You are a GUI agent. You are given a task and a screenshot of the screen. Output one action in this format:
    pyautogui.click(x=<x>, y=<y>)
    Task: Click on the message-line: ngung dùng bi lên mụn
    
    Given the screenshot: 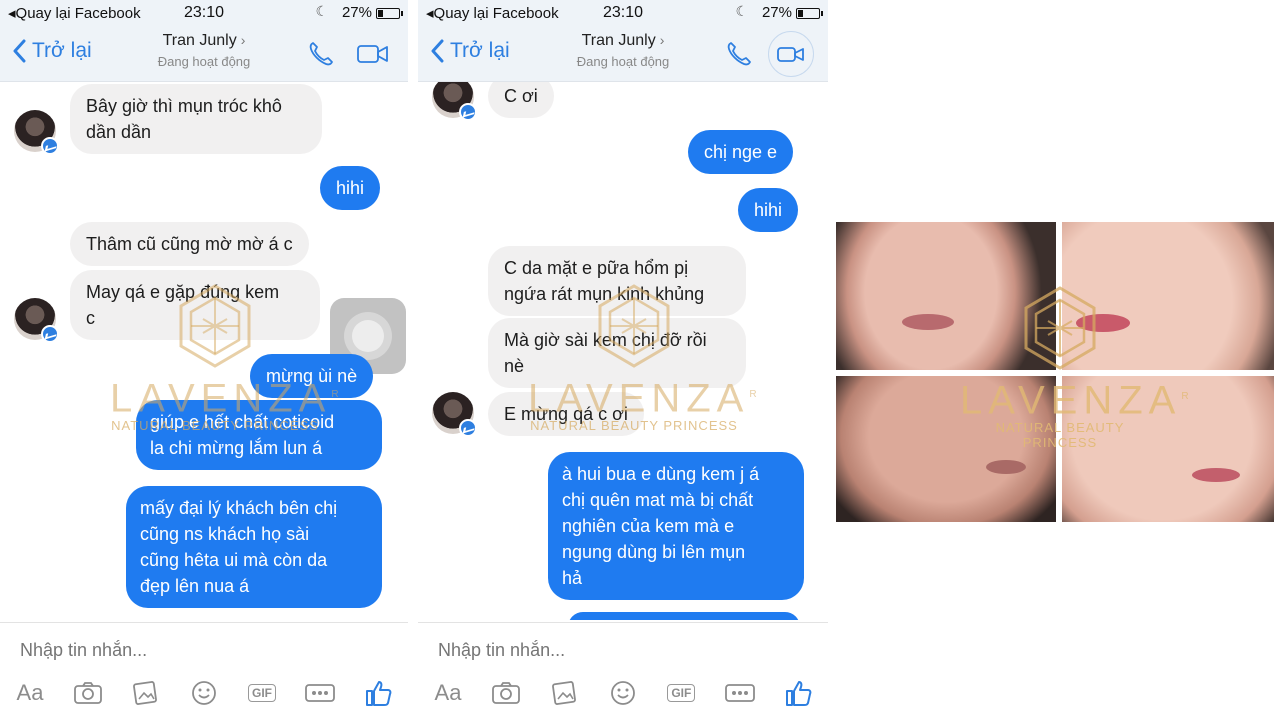 What is the action you would take?
    pyautogui.click(x=654, y=552)
    